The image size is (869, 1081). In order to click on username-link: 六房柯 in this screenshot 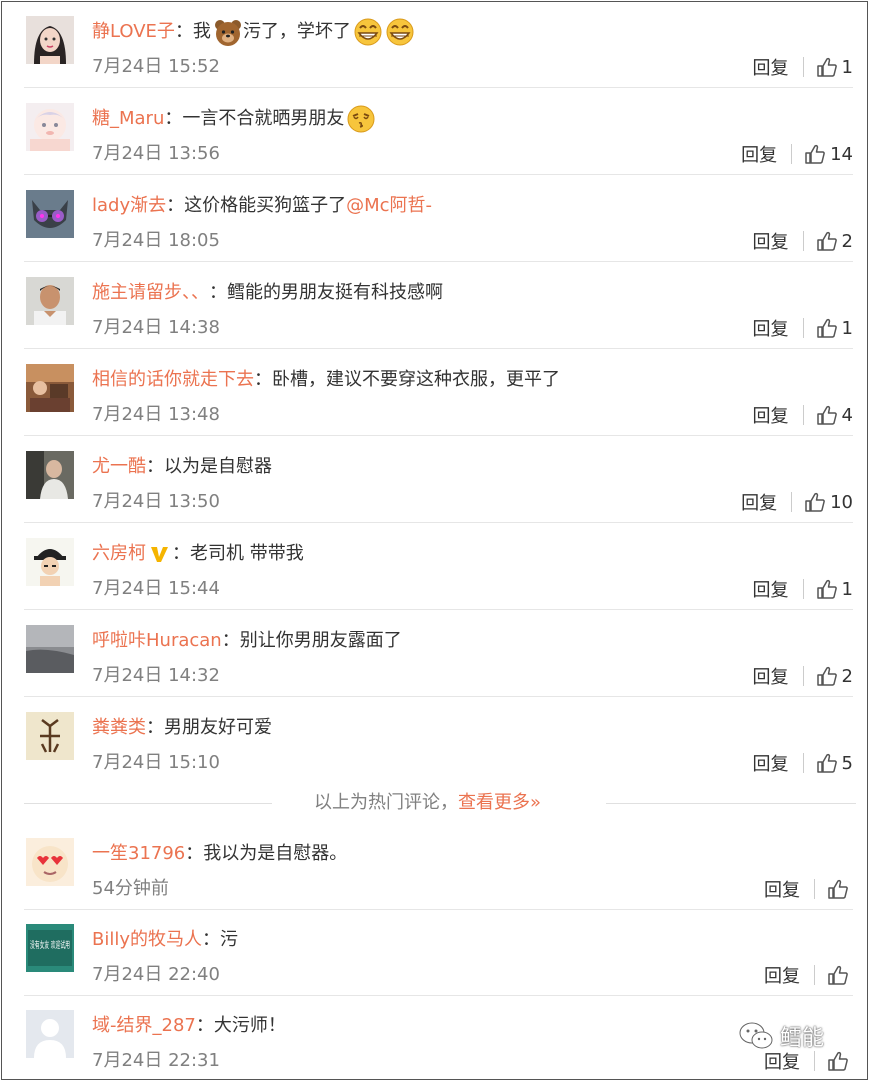, I will do `click(119, 554)`.